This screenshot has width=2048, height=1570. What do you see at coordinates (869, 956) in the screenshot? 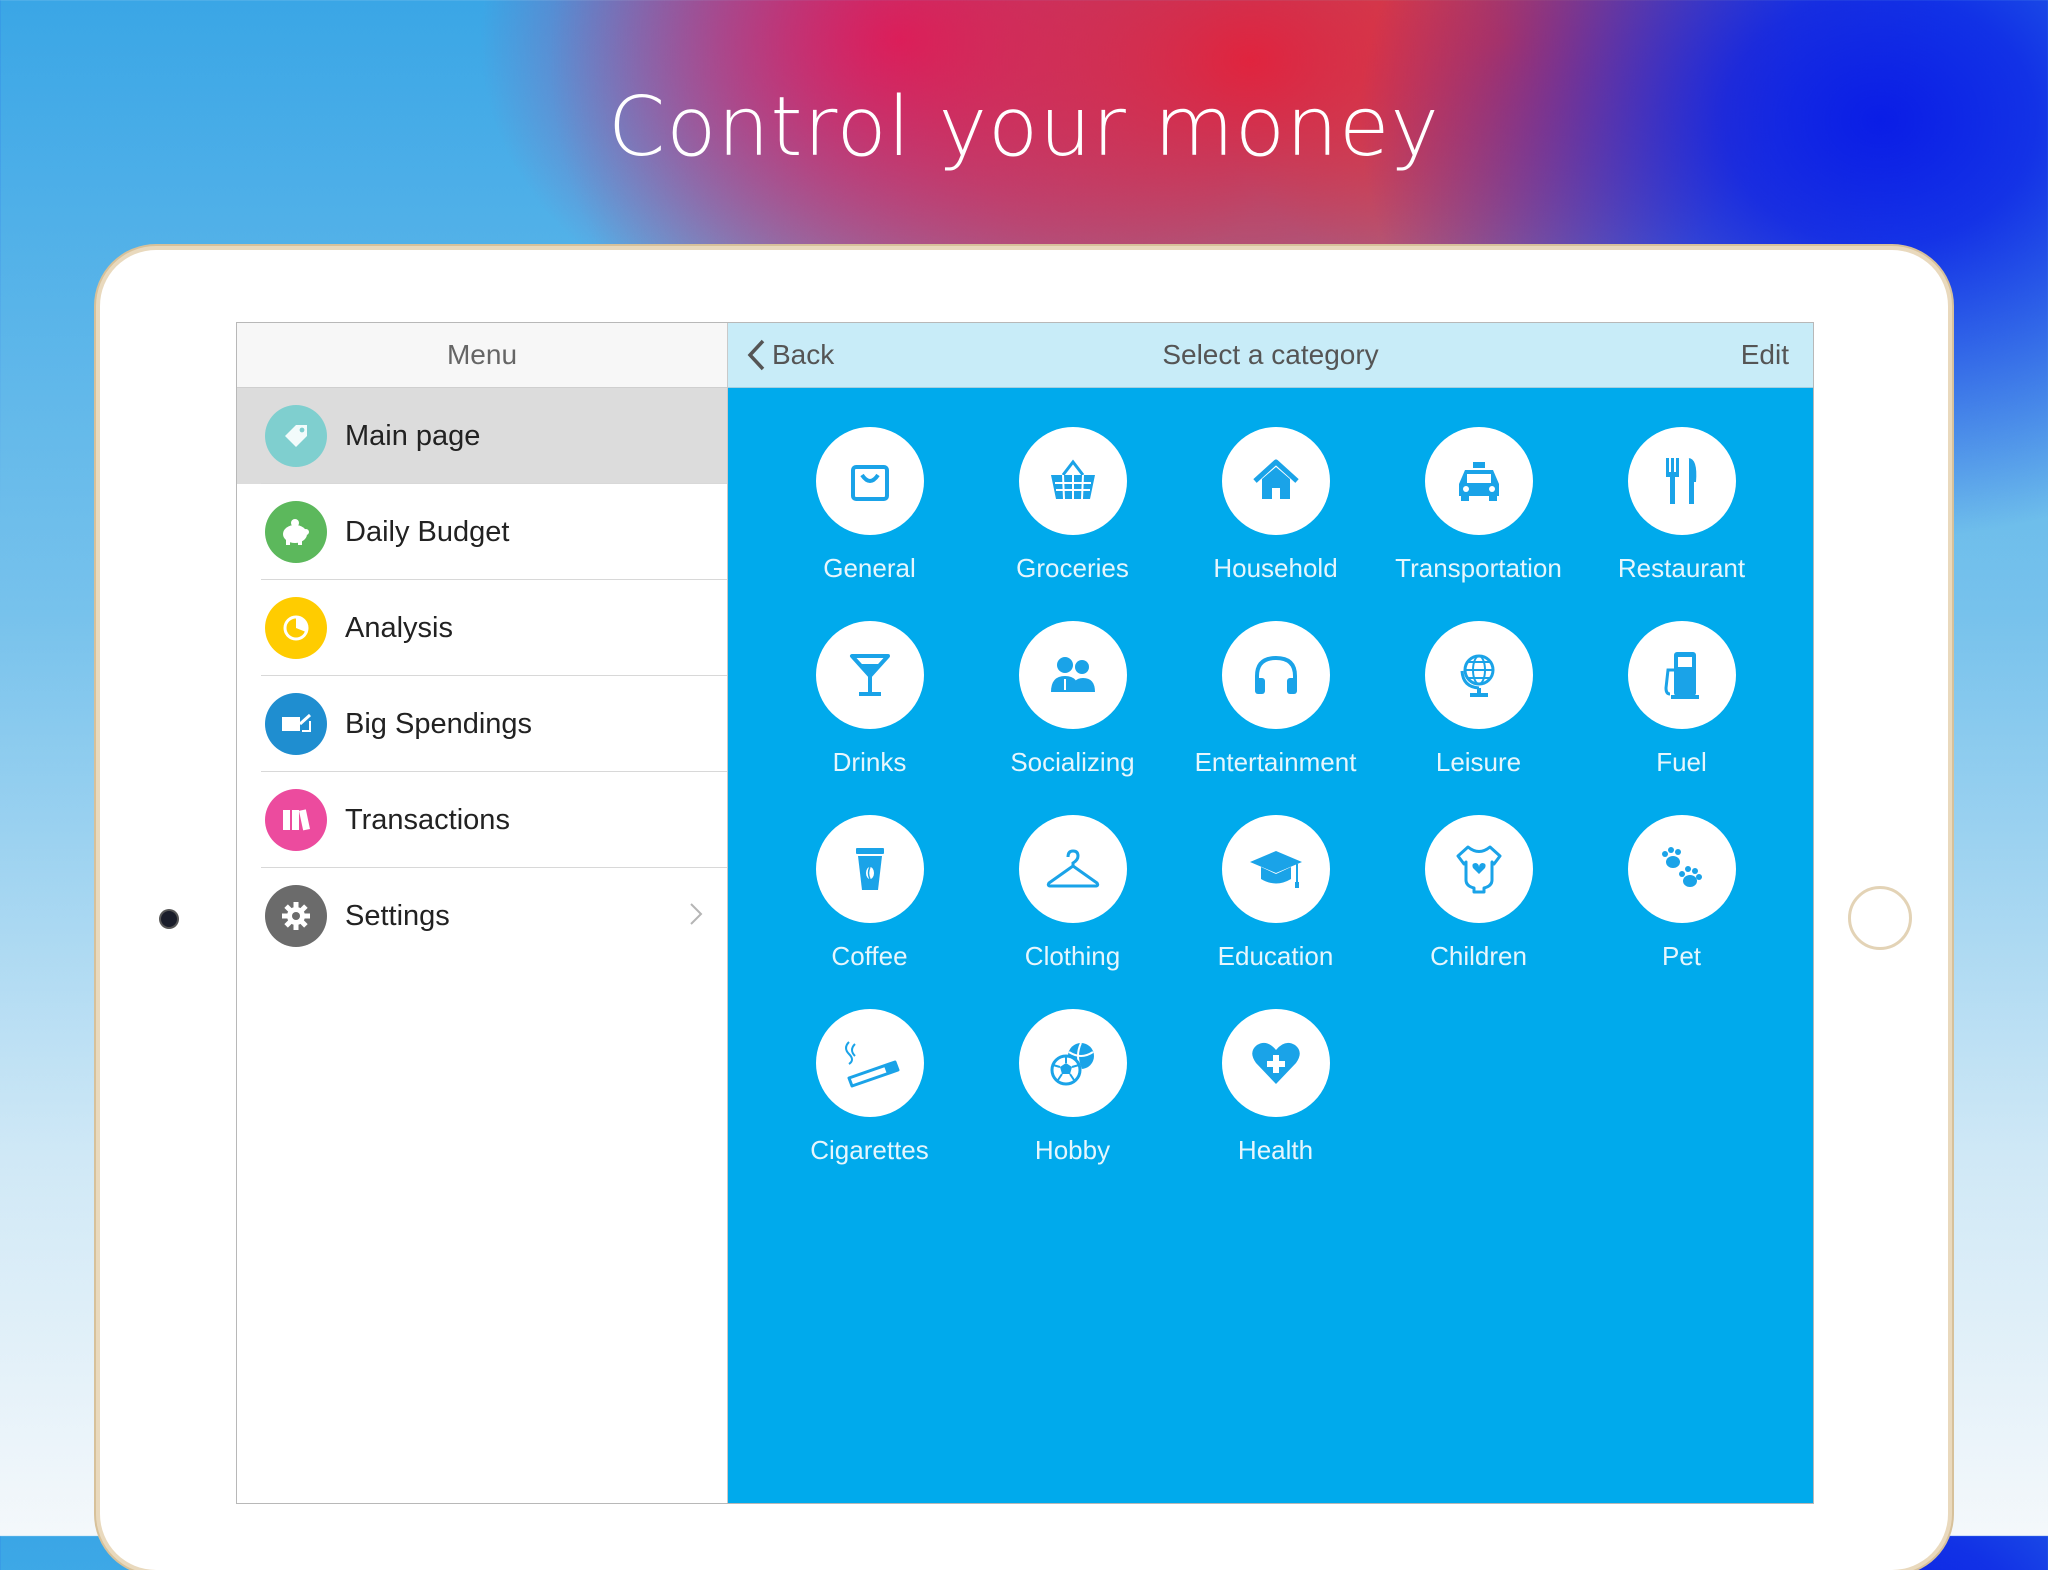
I see `category-label: Coffee` at bounding box center [869, 956].